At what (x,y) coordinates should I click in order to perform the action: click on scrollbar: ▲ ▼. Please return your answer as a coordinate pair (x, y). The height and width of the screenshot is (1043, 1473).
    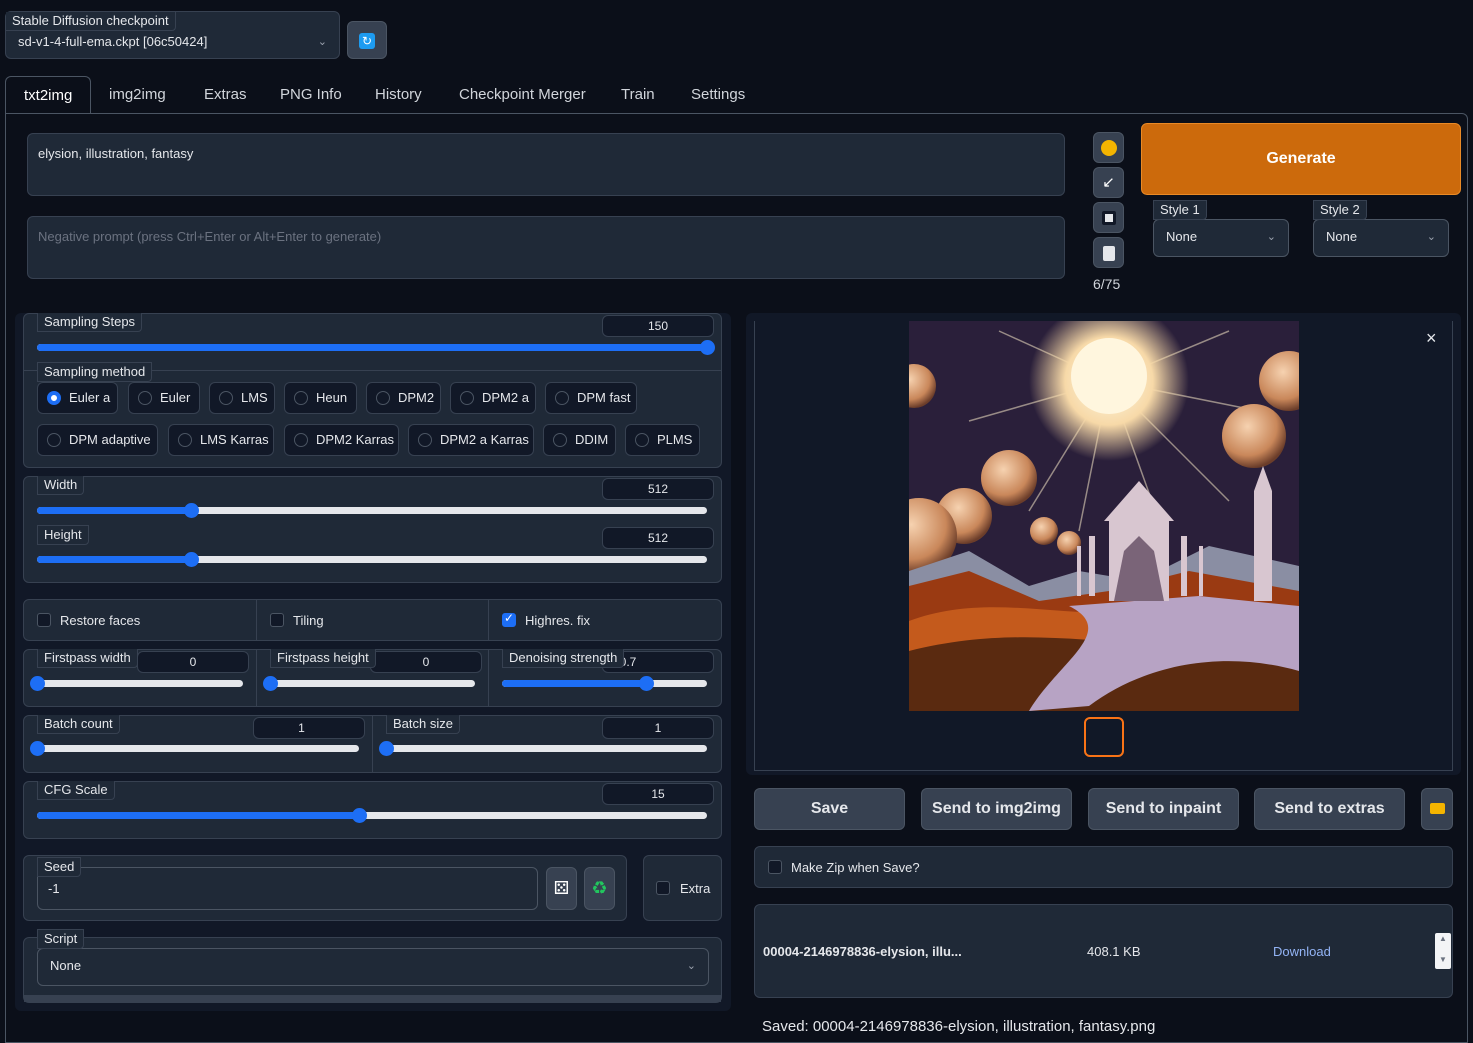
    Looking at the image, I should click on (1443, 951).